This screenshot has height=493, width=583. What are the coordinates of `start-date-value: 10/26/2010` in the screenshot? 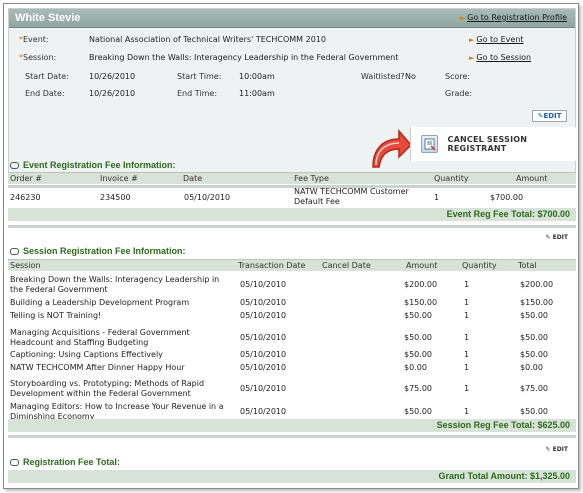 It's located at (112, 76).